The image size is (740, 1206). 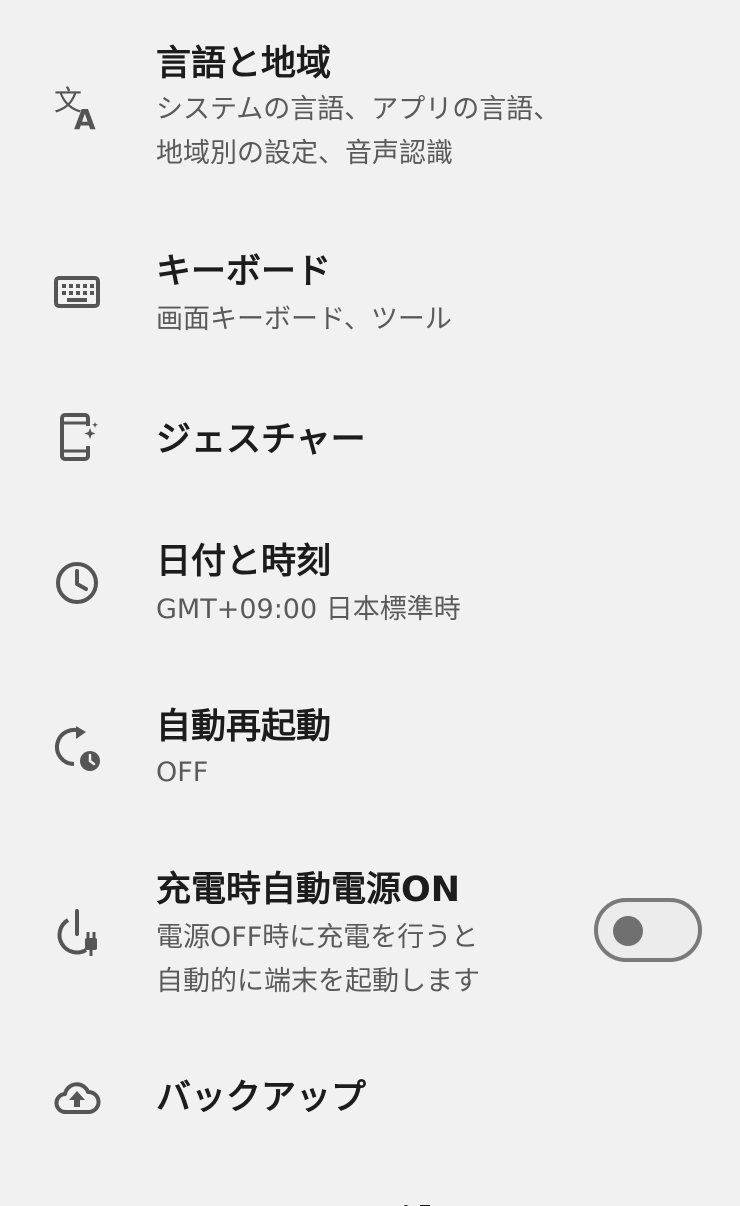 What do you see at coordinates (77, 1099) in the screenshot?
I see `cloud-upload-icon` at bounding box center [77, 1099].